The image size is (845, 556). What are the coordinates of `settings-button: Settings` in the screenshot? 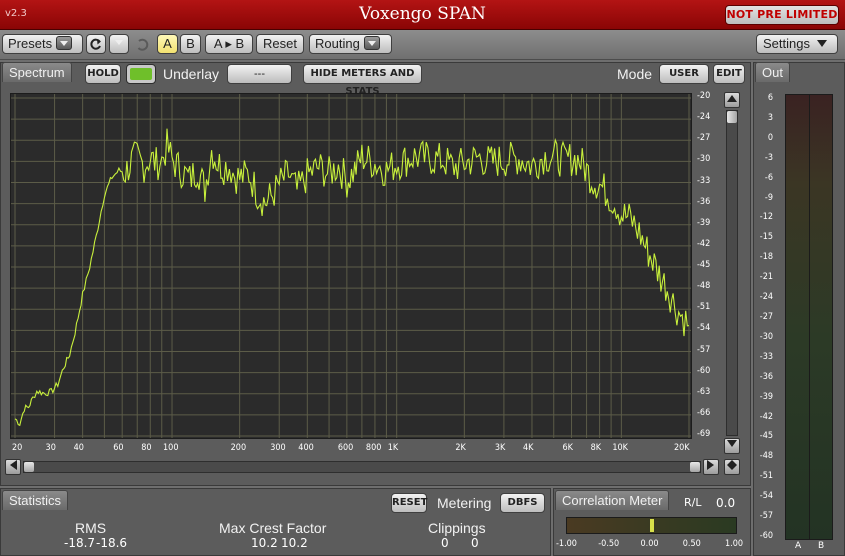 It's located at (797, 44).